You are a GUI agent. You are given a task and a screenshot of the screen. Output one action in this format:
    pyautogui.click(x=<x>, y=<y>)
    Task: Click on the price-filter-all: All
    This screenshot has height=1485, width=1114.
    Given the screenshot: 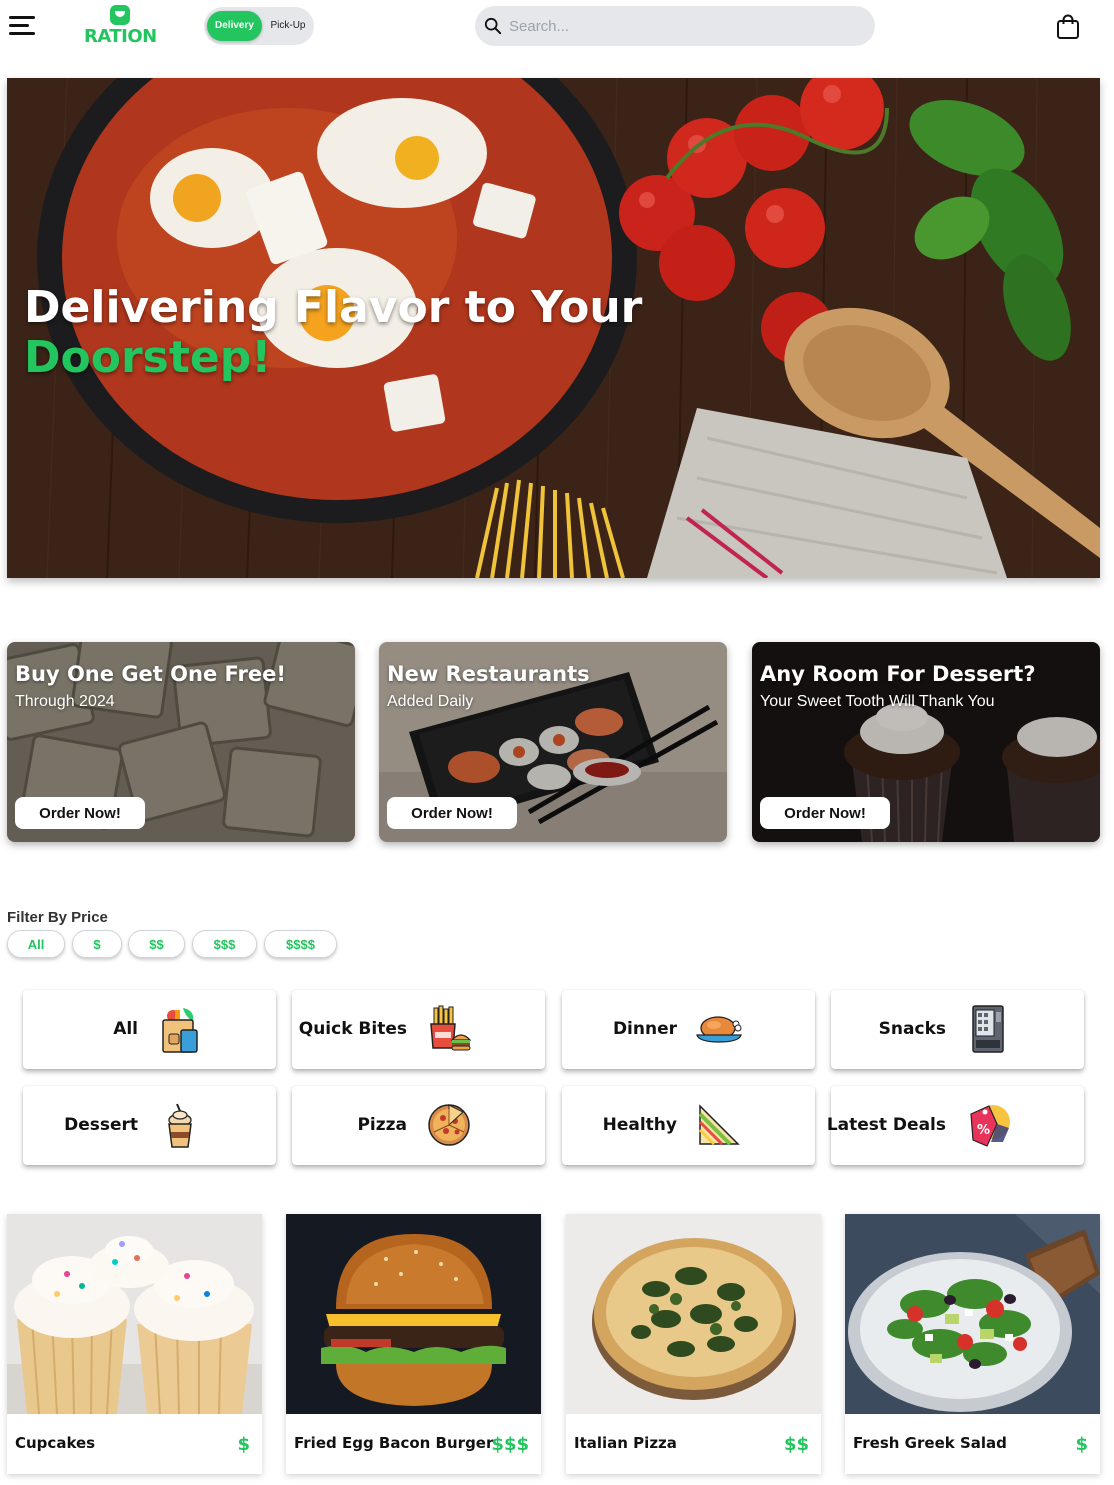 What is the action you would take?
    pyautogui.click(x=36, y=944)
    